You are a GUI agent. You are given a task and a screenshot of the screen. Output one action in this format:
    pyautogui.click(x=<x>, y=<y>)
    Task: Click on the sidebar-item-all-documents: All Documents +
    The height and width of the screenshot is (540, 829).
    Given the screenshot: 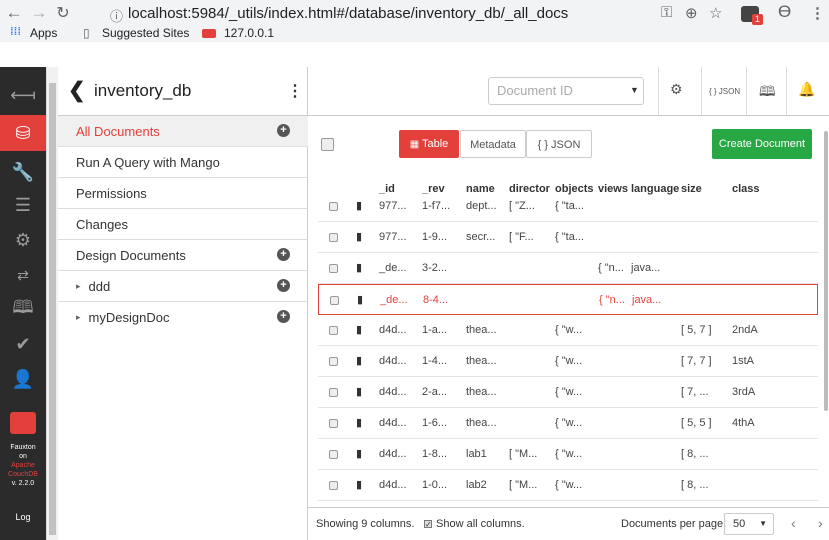 What is the action you would take?
    pyautogui.click(x=183, y=131)
    